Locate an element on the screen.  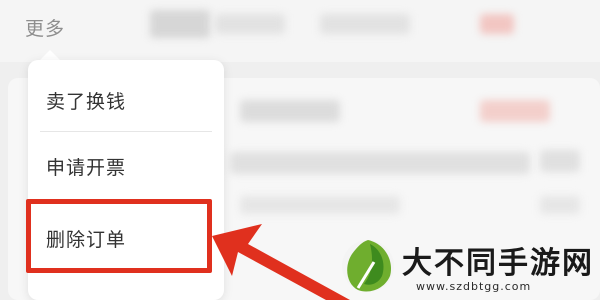
watermark-logo-icon is located at coordinates (368, 266).